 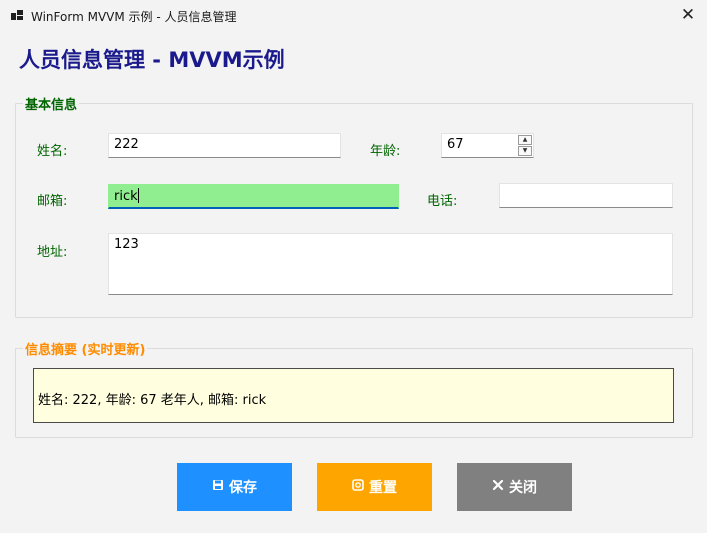 I want to click on spin-down-button: ▼, so click(x=525, y=151).